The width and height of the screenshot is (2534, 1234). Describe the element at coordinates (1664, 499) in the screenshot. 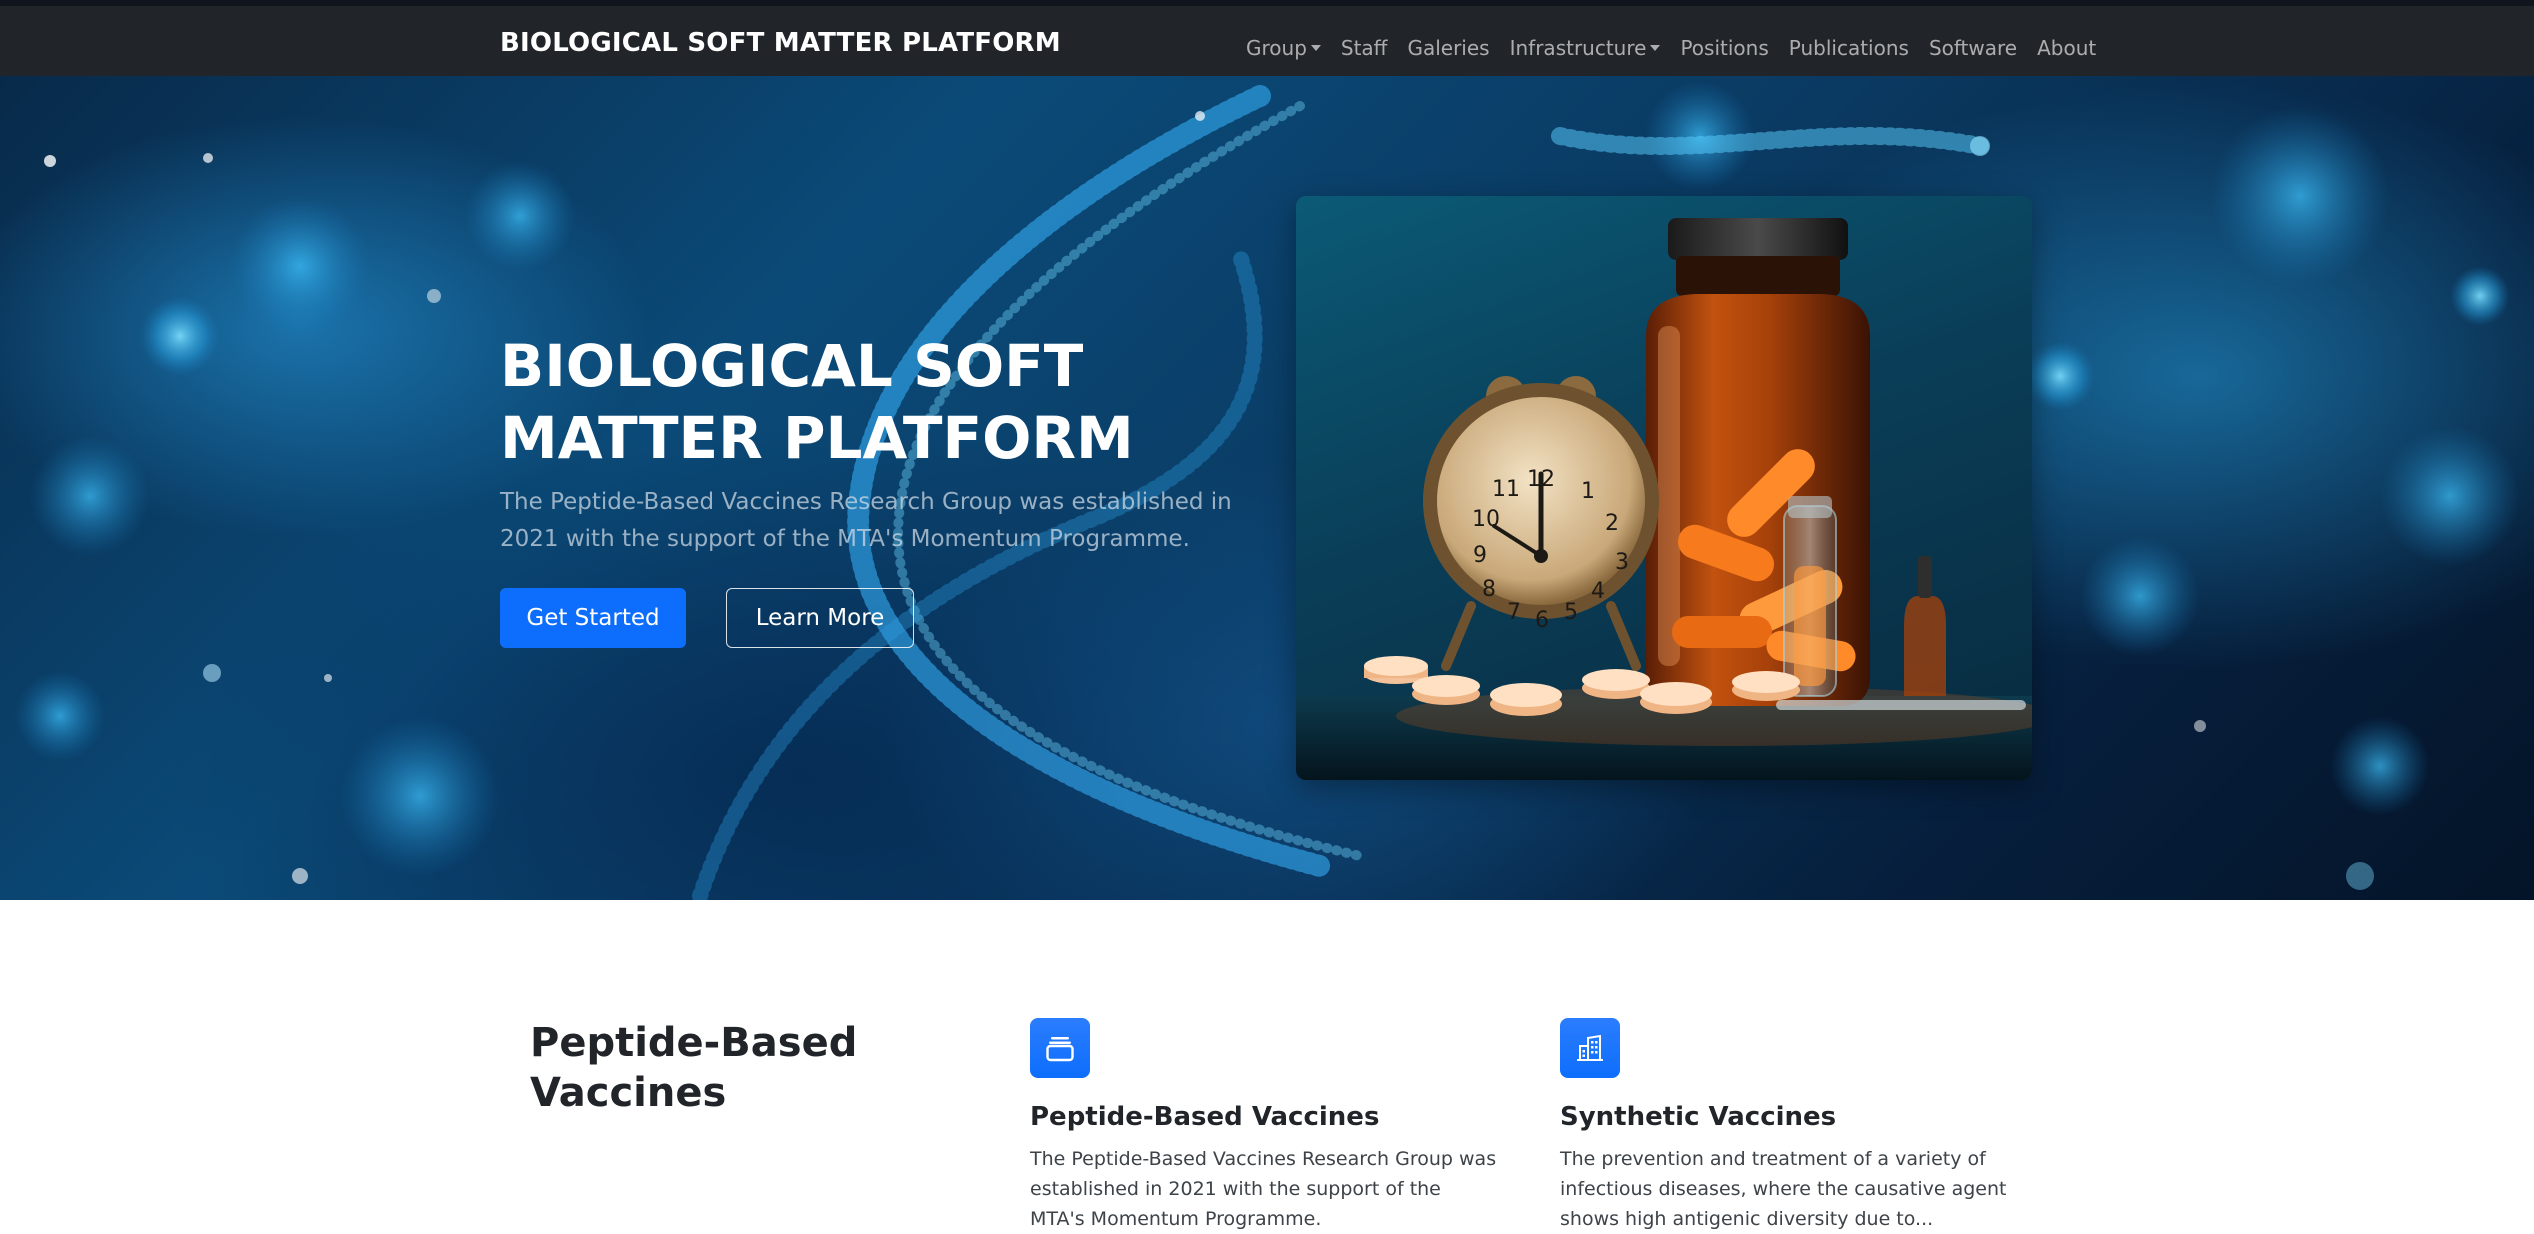

I see `clock-and-pill-bottle-illustration: 12 1 2 3 4 5 6 7 8 9 10 11` at that location.